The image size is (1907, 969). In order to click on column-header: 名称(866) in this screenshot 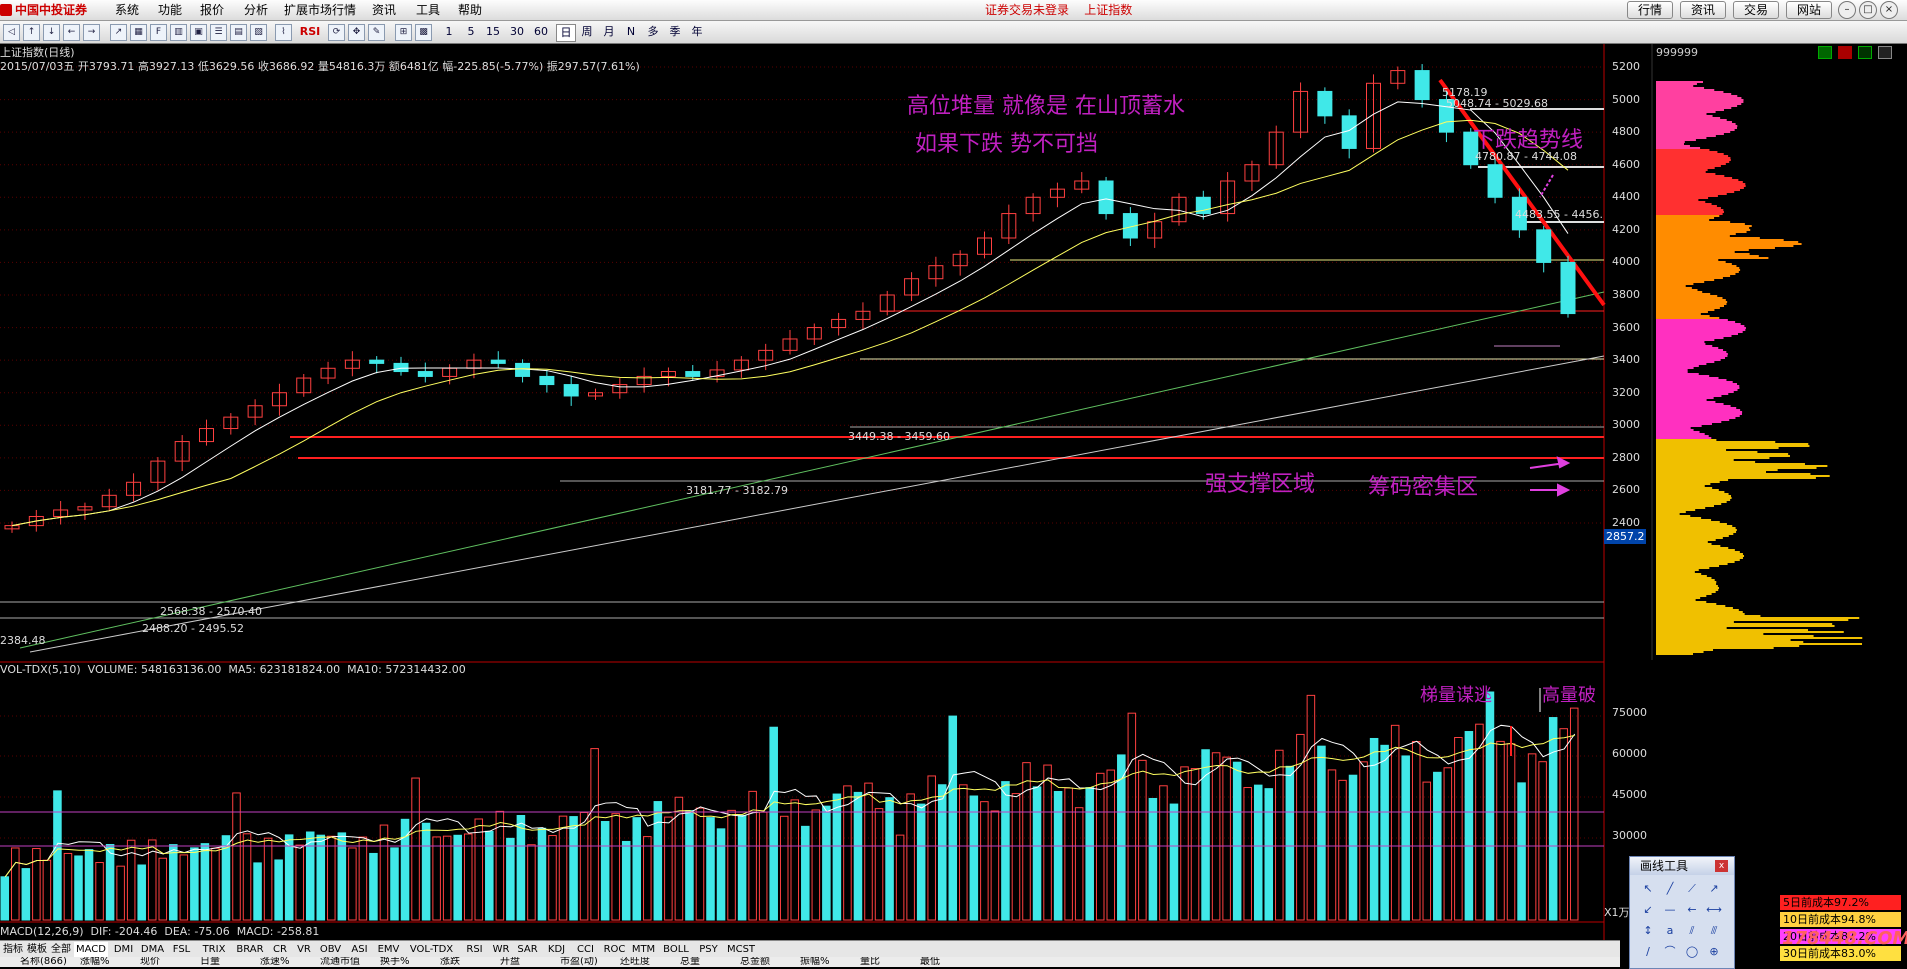, I will do `click(43, 962)`.